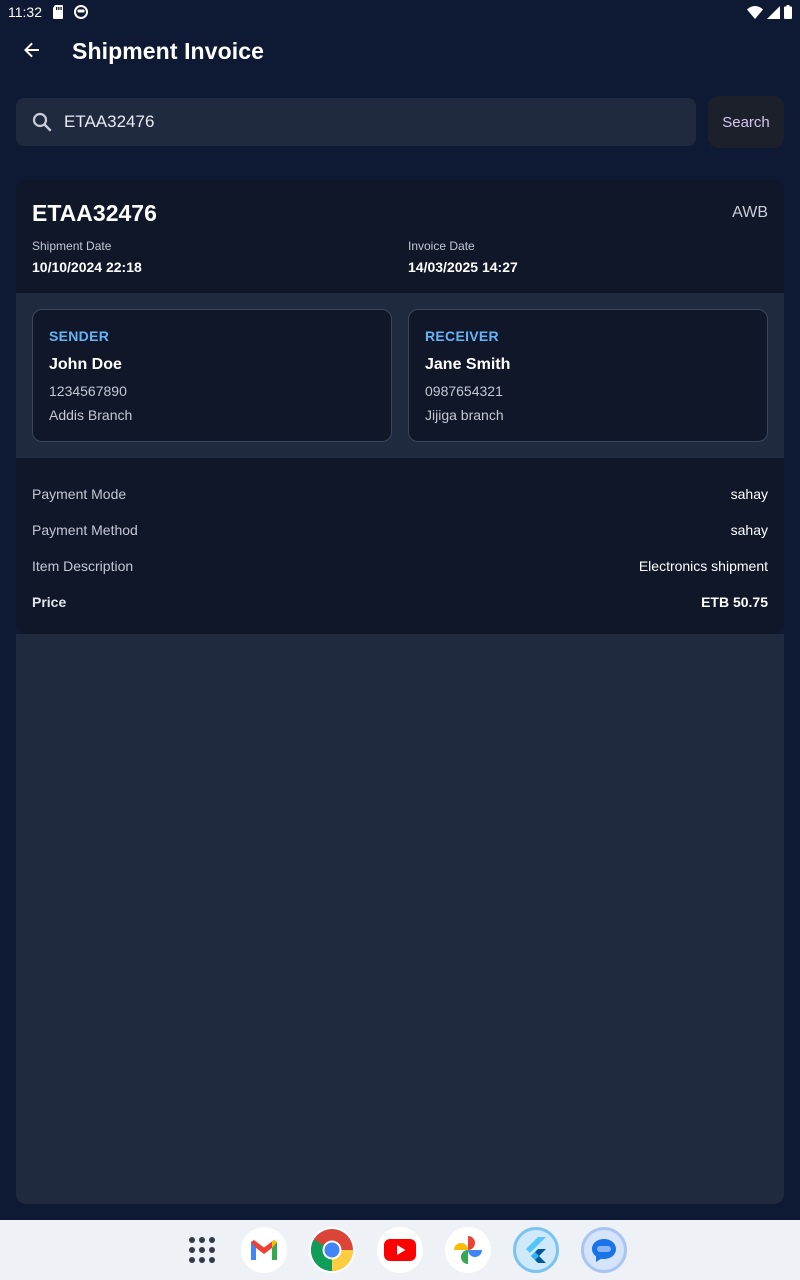 The width and height of the screenshot is (800, 1280). I want to click on detail-row-payment-method: Payment Method sahay, so click(400, 530).